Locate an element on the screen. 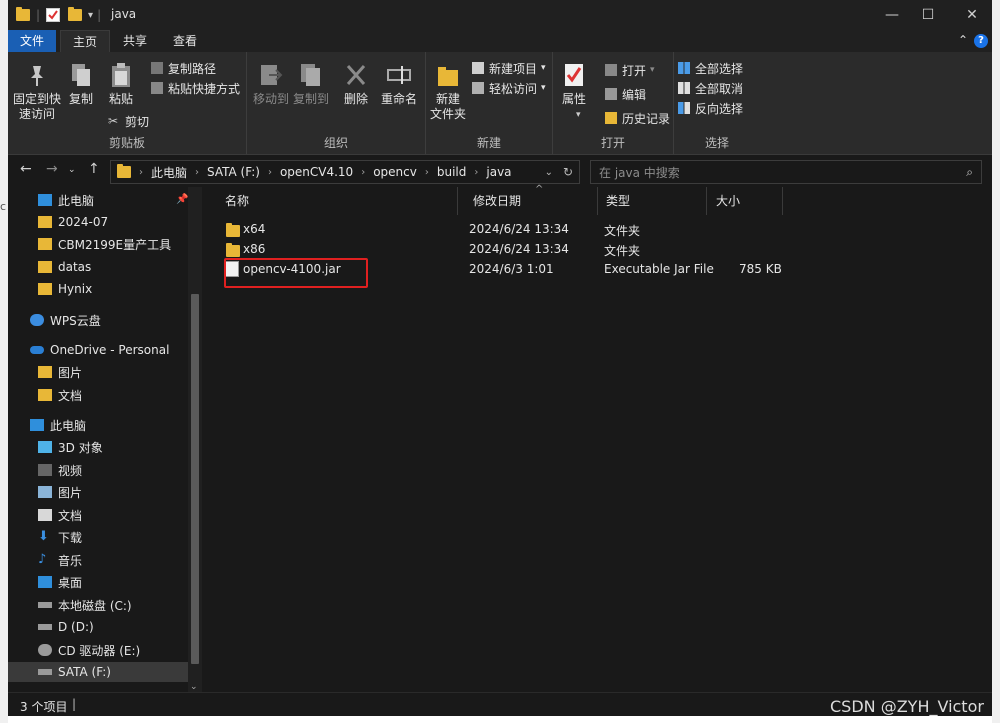 Image resolution: width=1000 pixels, height=723 pixels. select-all-icon is located at coordinates (684, 68).